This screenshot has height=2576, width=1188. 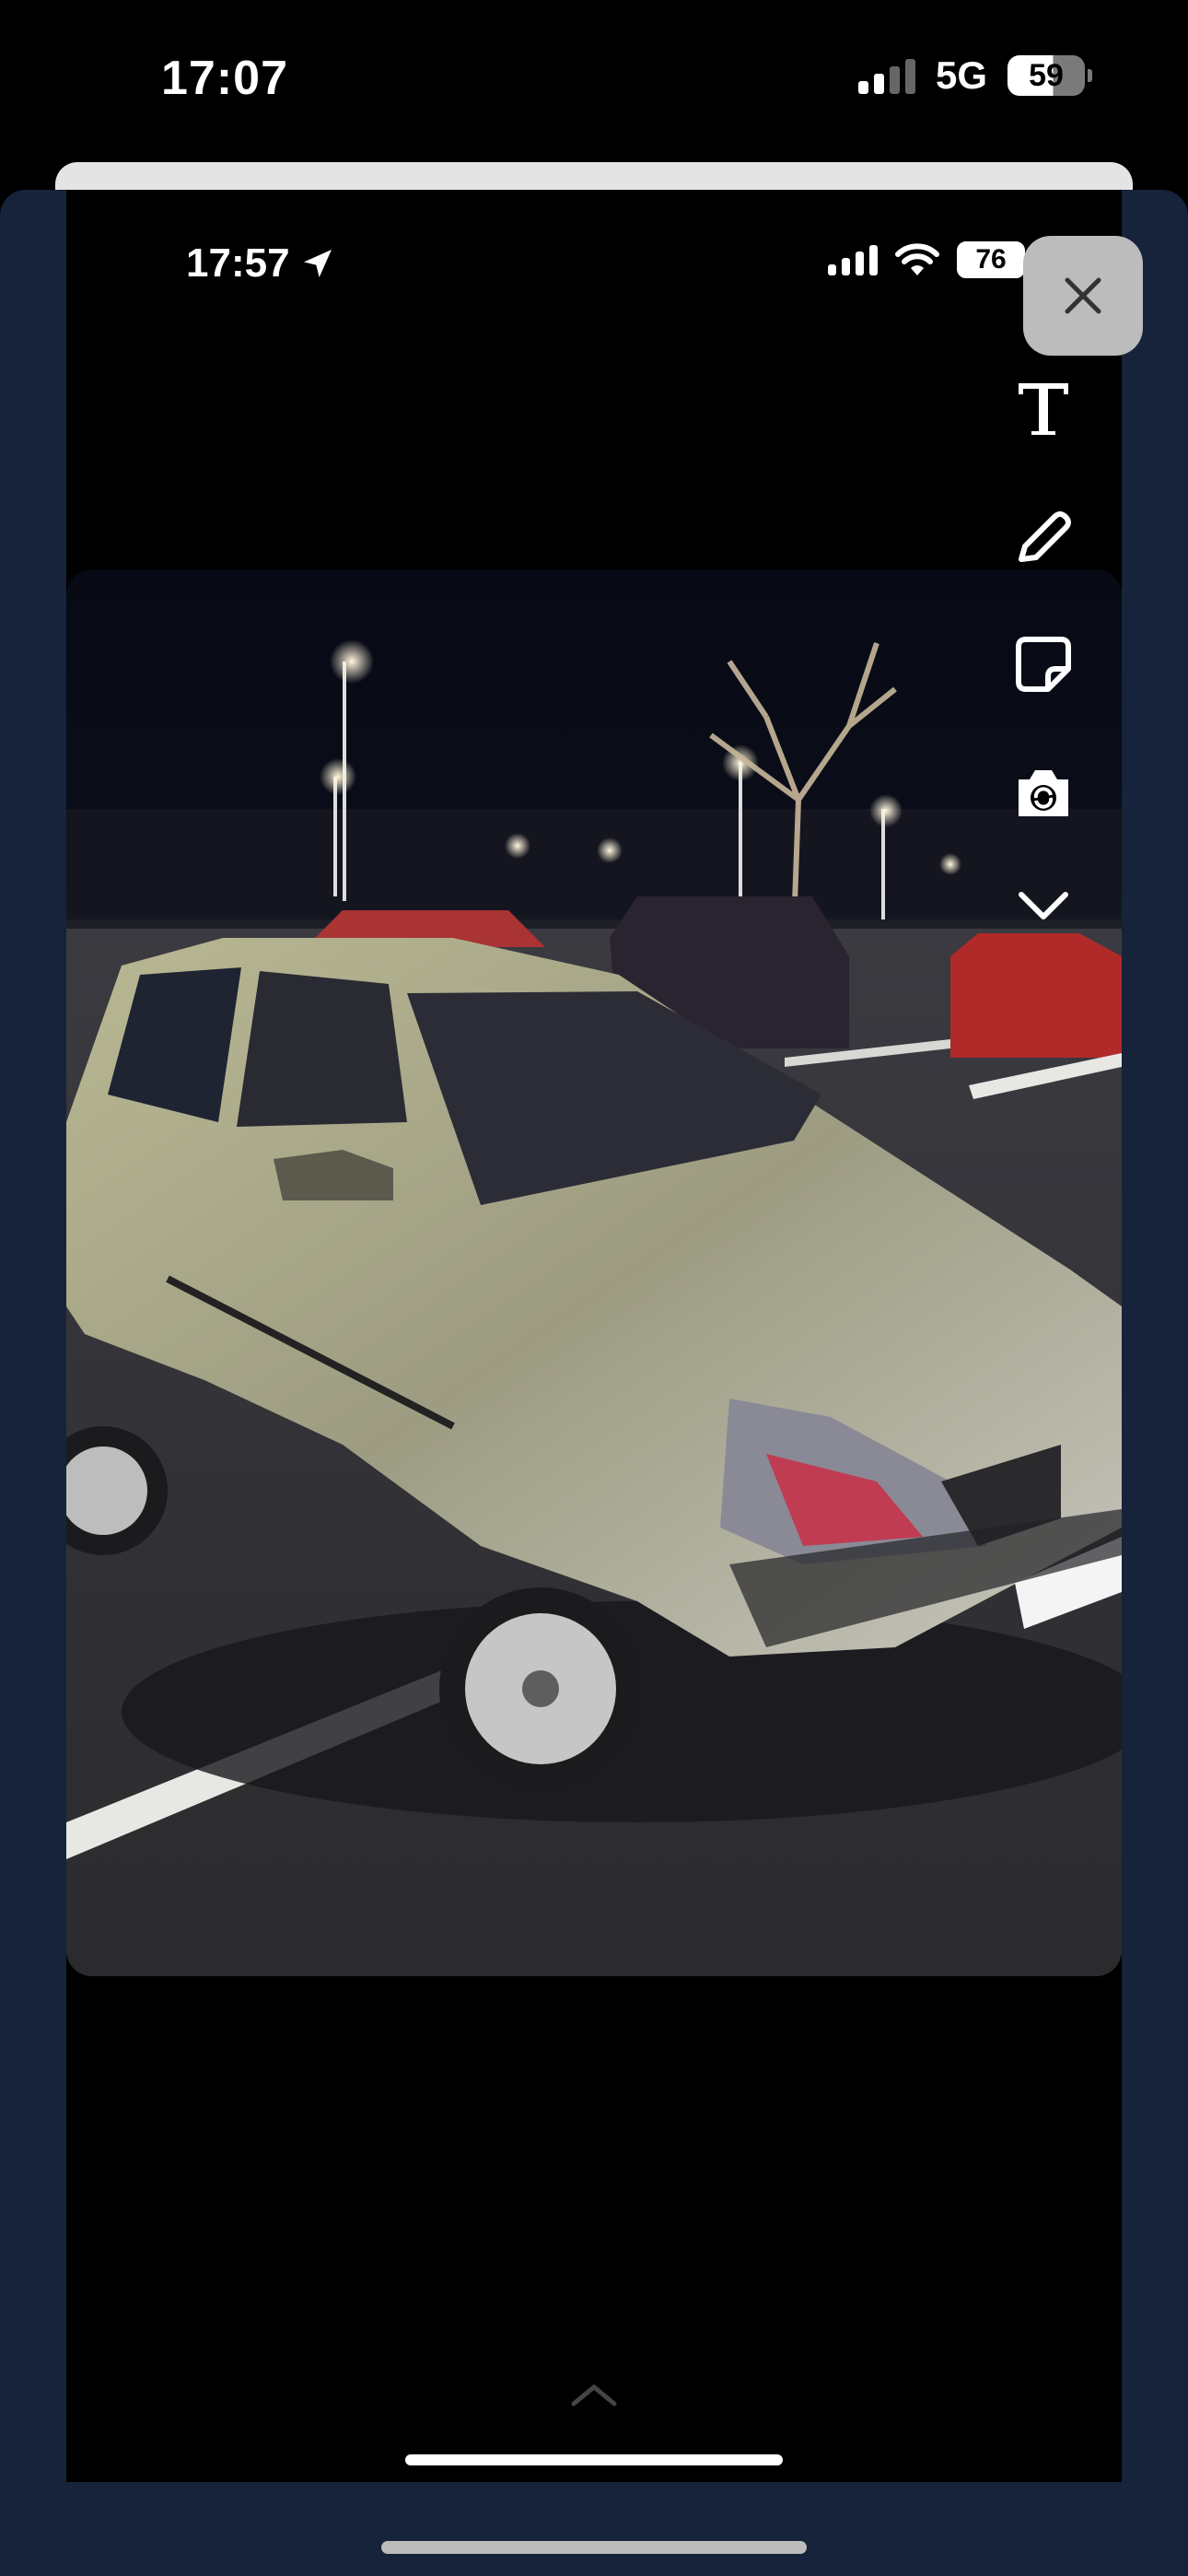 I want to click on more-tools-button, so click(x=1043, y=905).